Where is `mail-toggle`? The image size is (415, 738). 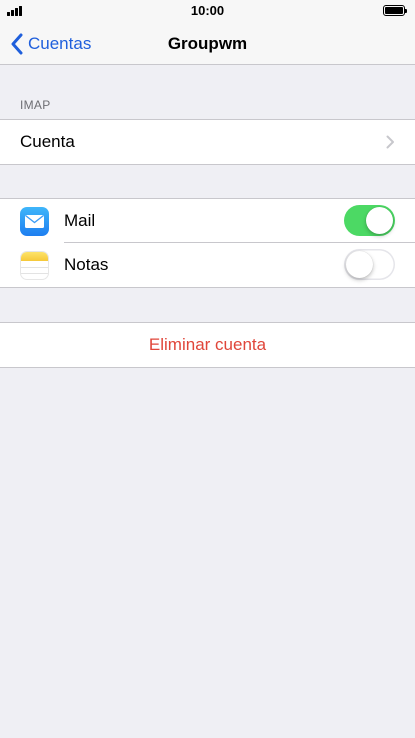 mail-toggle is located at coordinates (369, 220).